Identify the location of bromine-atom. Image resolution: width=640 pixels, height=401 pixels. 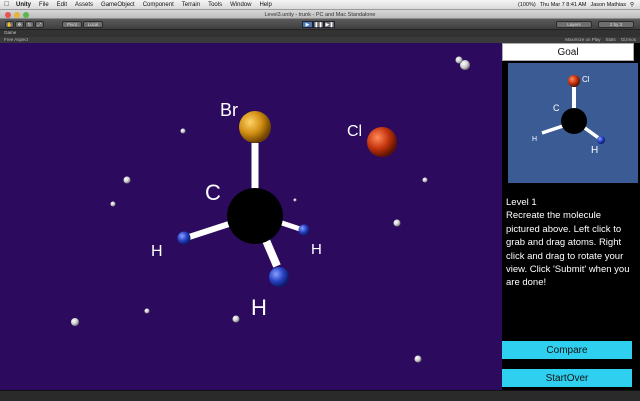
(255, 127).